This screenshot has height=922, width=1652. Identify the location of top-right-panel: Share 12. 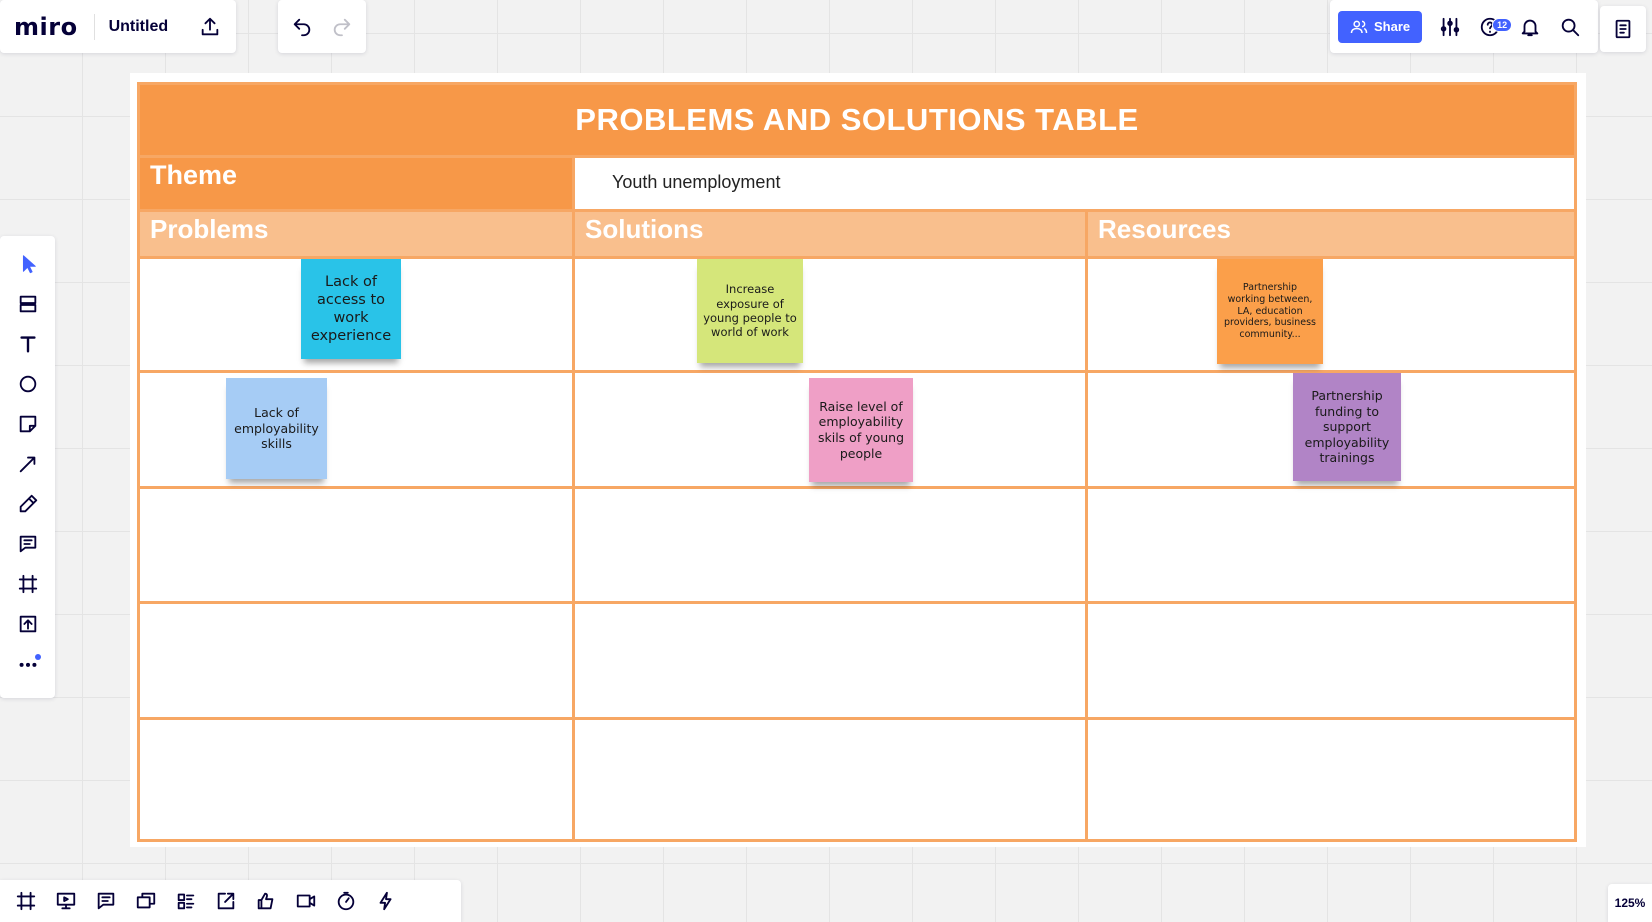
(1464, 26).